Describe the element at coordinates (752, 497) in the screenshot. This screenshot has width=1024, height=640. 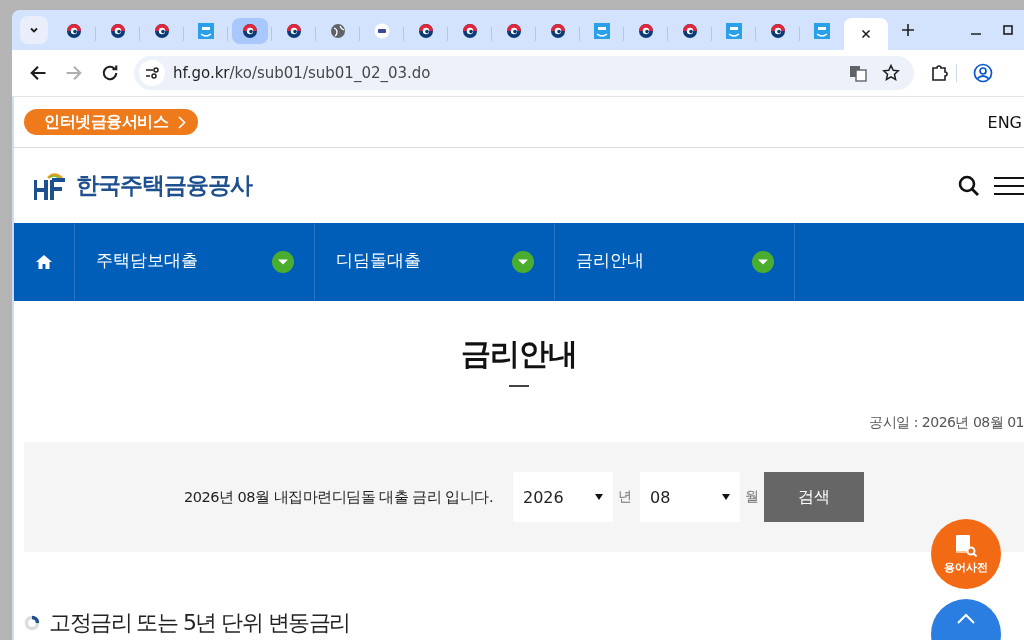
I see `unit-label: 월` at that location.